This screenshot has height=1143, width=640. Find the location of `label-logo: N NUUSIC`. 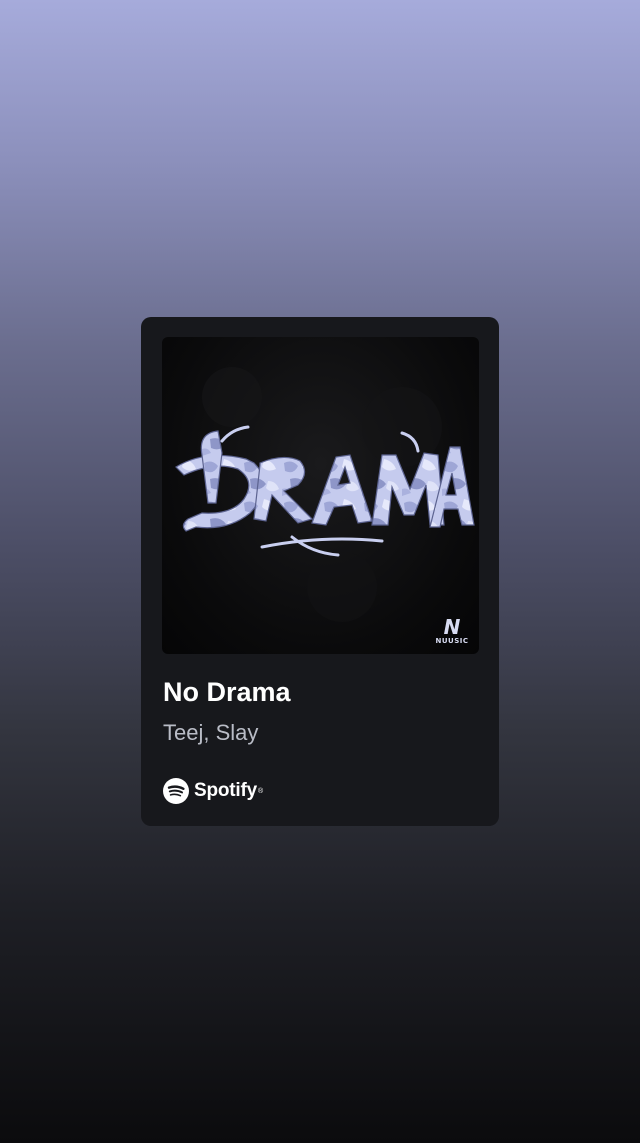

label-logo: N NUUSIC is located at coordinates (452, 631).